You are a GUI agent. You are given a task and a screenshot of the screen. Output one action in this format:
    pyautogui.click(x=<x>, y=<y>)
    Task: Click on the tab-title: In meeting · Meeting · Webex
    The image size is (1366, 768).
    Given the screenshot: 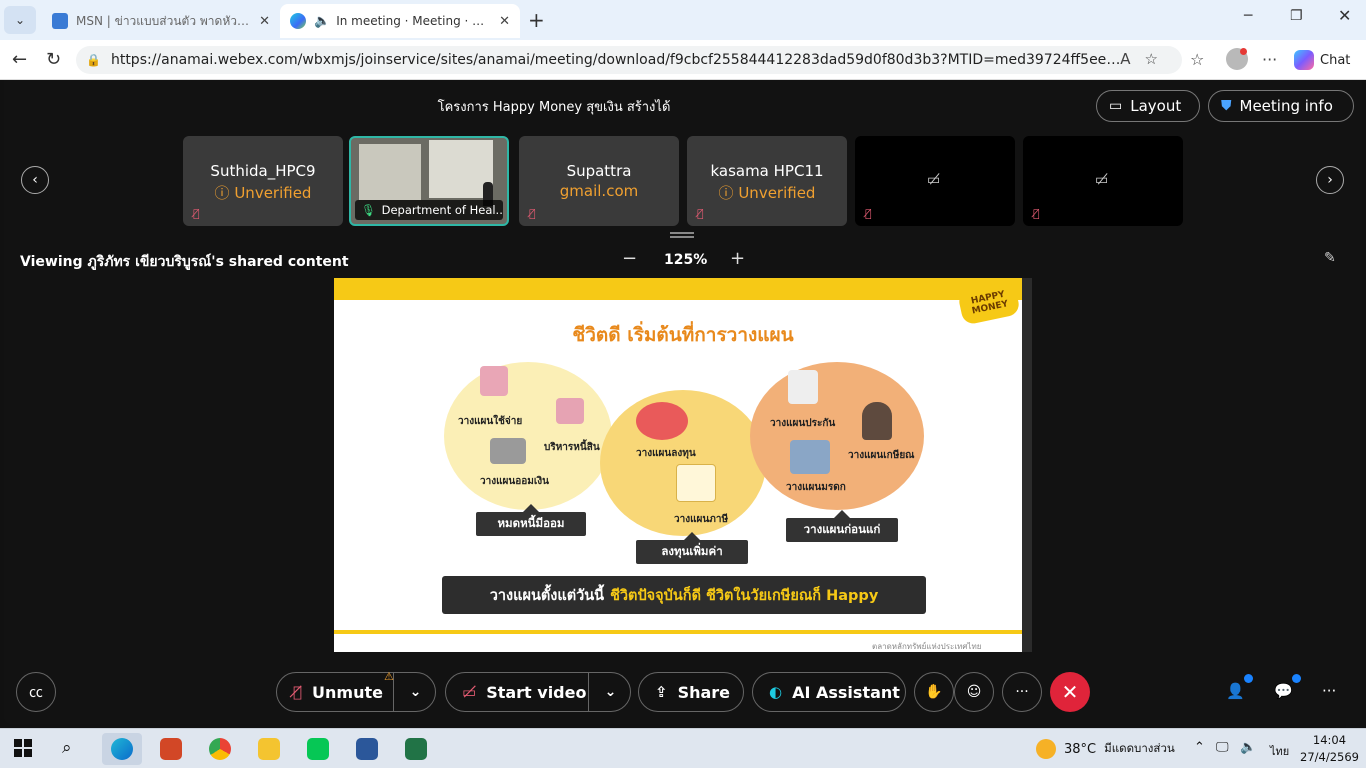 What is the action you would take?
    pyautogui.click(x=414, y=21)
    